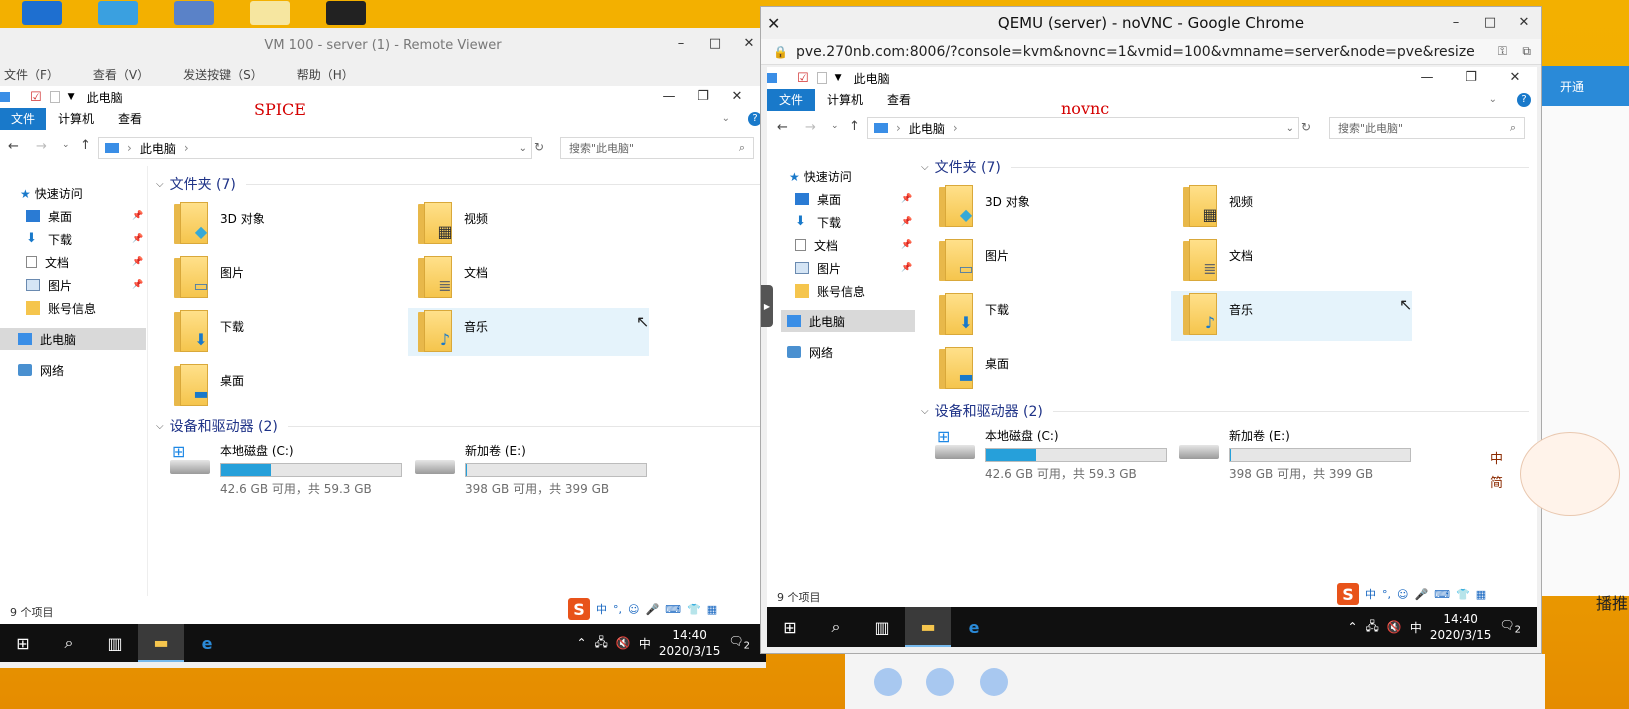 The width and height of the screenshot is (1629, 709). I want to click on help-icon: ?, so click(1524, 100).